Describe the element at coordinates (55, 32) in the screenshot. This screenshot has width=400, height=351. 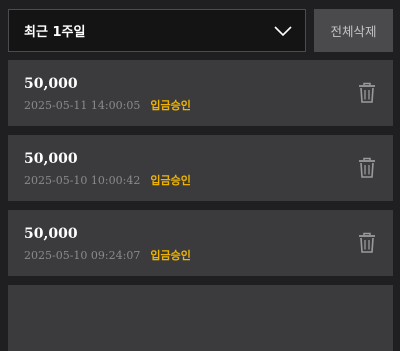
I see `period-filter-value: 최근 1주일` at that location.